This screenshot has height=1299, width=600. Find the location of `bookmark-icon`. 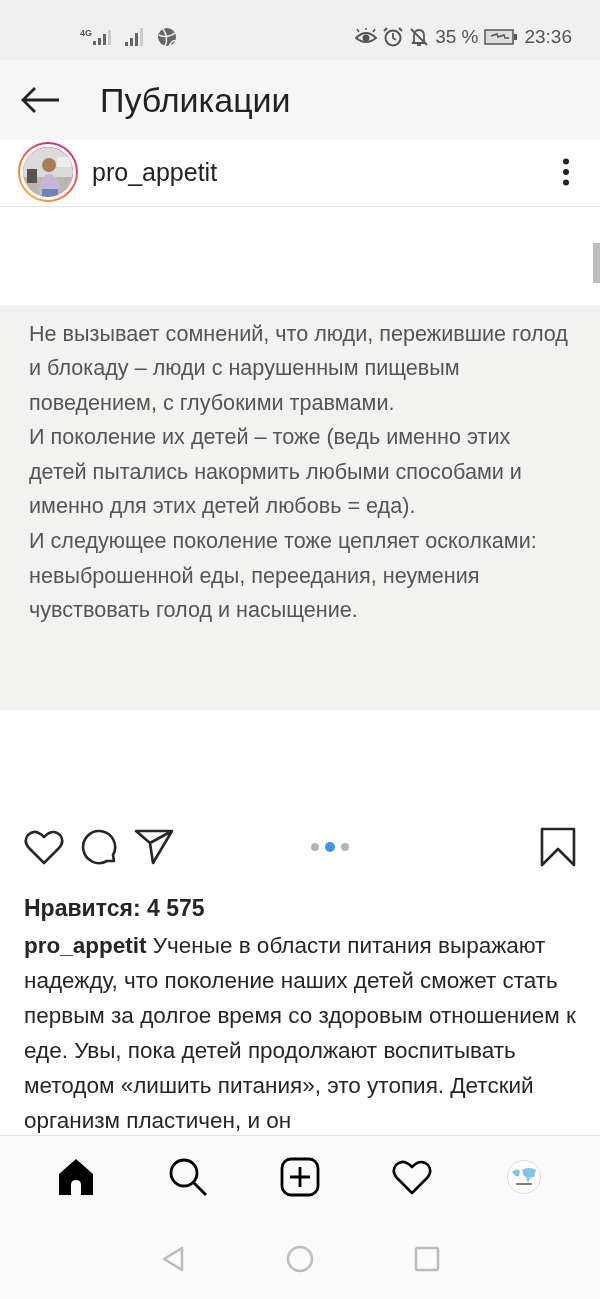

bookmark-icon is located at coordinates (558, 847).